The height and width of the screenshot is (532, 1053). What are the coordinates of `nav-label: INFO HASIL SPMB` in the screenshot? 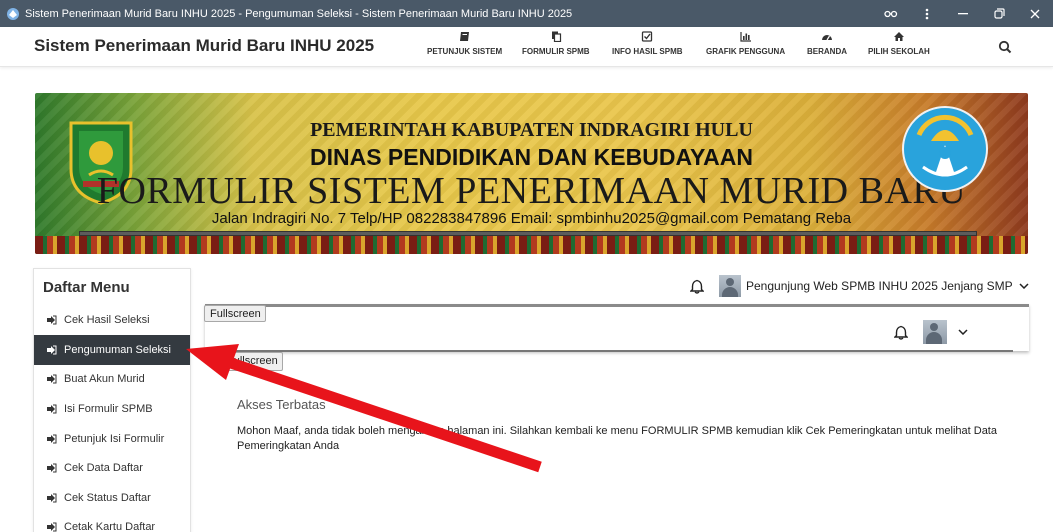 It's located at (647, 51).